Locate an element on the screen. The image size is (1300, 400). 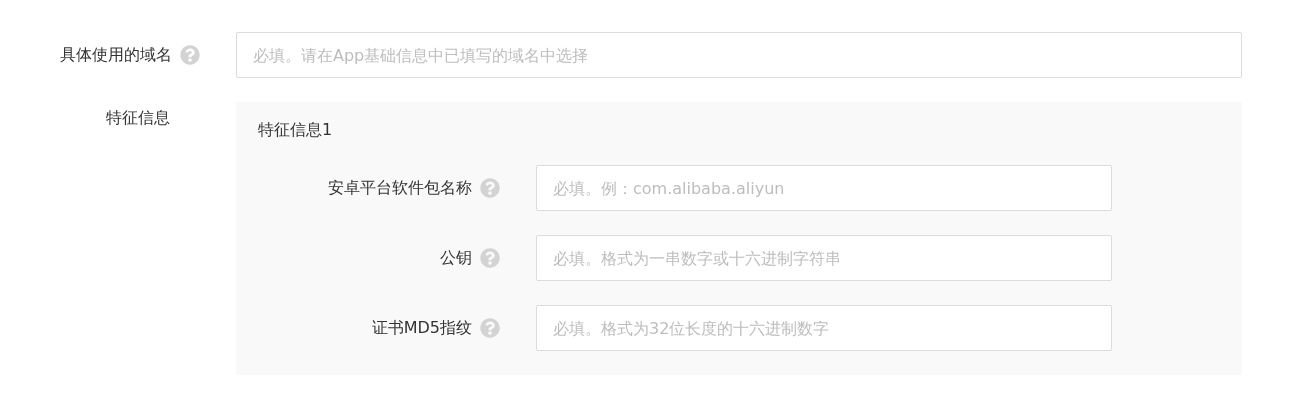
input-field: 必填。例：com.alibaba.aliyun is located at coordinates (824, 188).